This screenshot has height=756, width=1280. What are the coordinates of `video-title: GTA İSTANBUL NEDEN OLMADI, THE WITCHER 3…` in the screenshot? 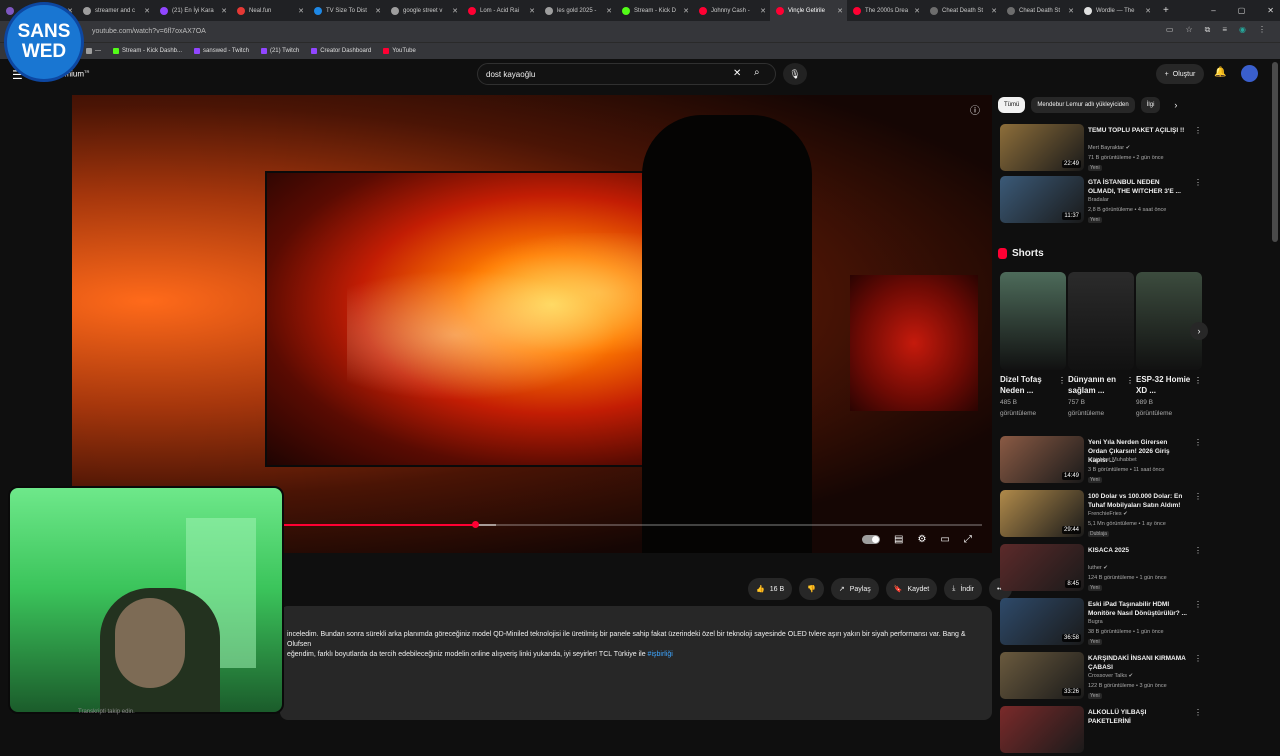 It's located at (1138, 187).